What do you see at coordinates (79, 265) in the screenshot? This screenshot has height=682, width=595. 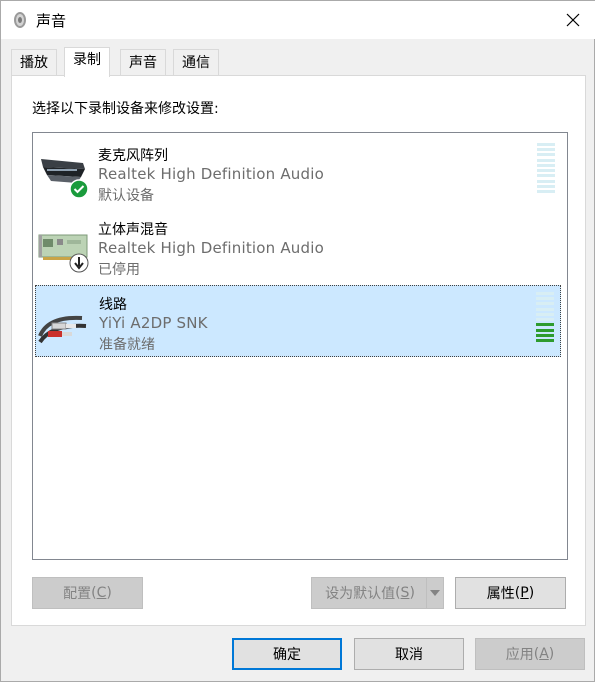 I see `disabled-arrow-icon` at bounding box center [79, 265].